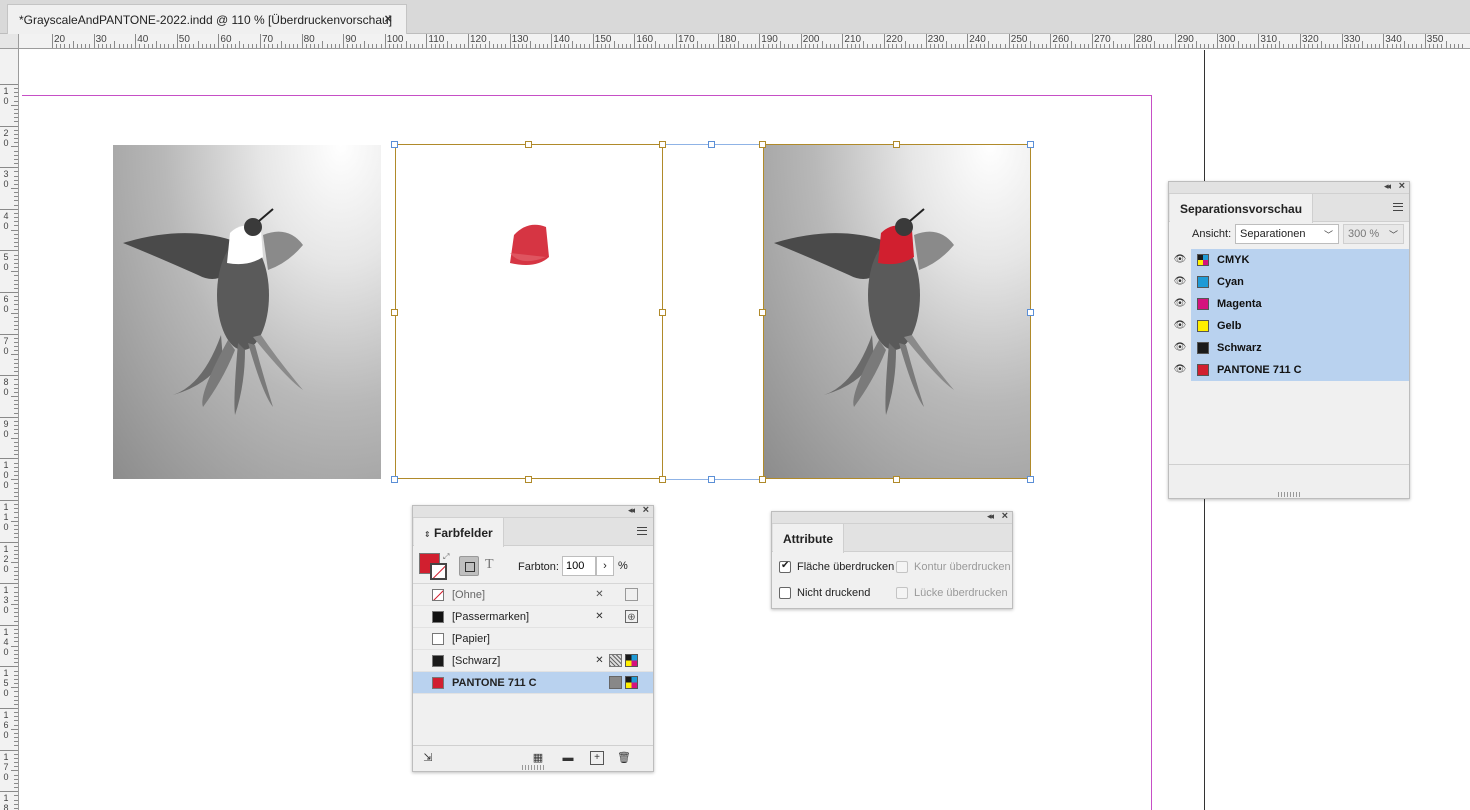 The width and height of the screenshot is (1470, 810). What do you see at coordinates (428, 758) in the screenshot?
I see `load-swatches-icon: ⇲` at bounding box center [428, 758].